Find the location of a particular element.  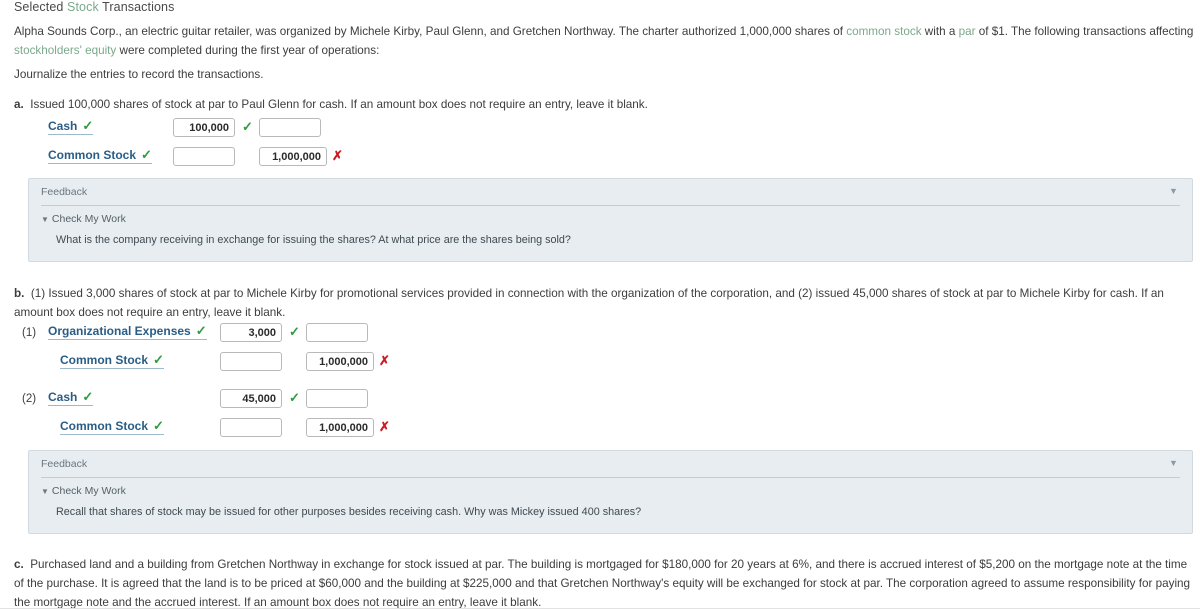

row-number: (2) is located at coordinates (29, 399).